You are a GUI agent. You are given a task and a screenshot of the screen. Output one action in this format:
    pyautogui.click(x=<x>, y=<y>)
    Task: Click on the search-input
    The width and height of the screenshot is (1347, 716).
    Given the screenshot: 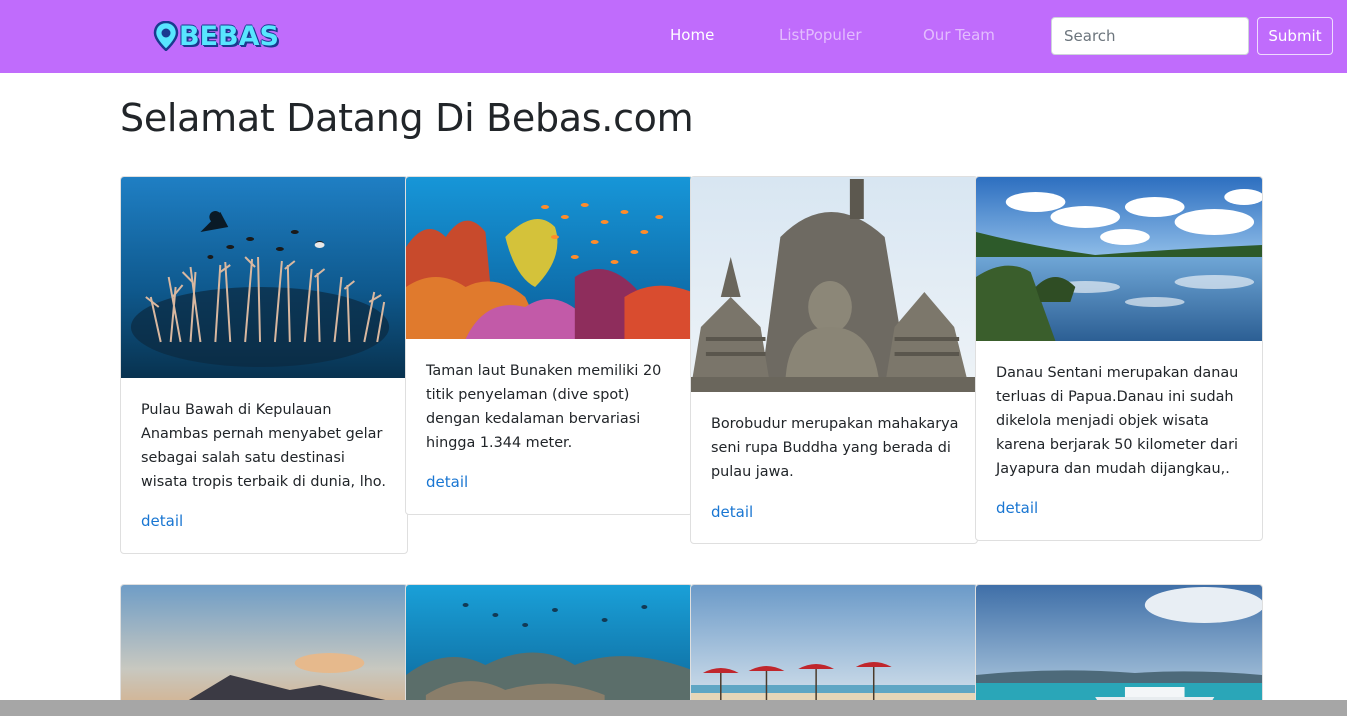 What is the action you would take?
    pyautogui.click(x=1150, y=36)
    